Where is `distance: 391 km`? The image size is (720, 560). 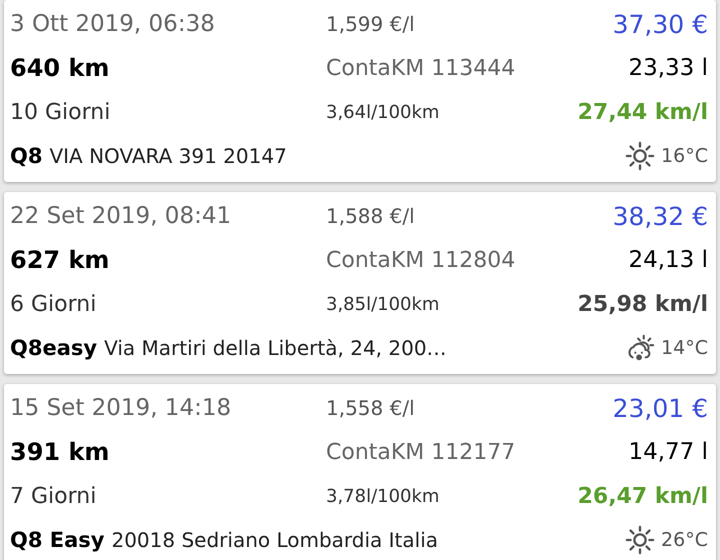
distance: 391 km is located at coordinates (60, 452).